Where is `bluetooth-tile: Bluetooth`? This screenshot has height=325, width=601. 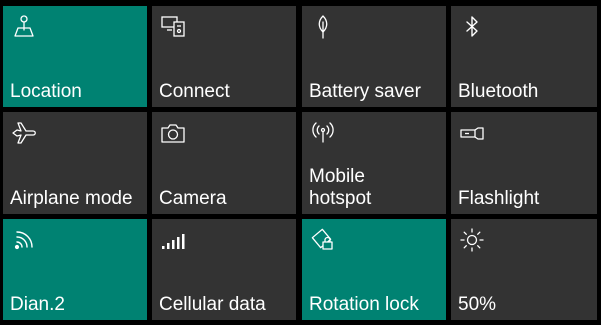 bluetooth-tile: Bluetooth is located at coordinates (524, 56).